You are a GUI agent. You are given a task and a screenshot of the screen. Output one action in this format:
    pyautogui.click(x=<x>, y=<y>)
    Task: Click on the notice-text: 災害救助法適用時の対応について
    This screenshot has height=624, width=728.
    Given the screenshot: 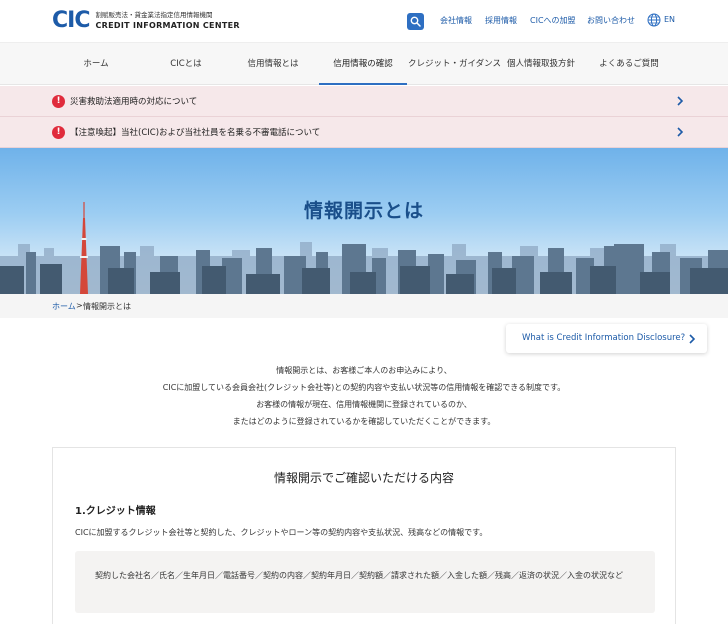 What is the action you would take?
    pyautogui.click(x=134, y=102)
    